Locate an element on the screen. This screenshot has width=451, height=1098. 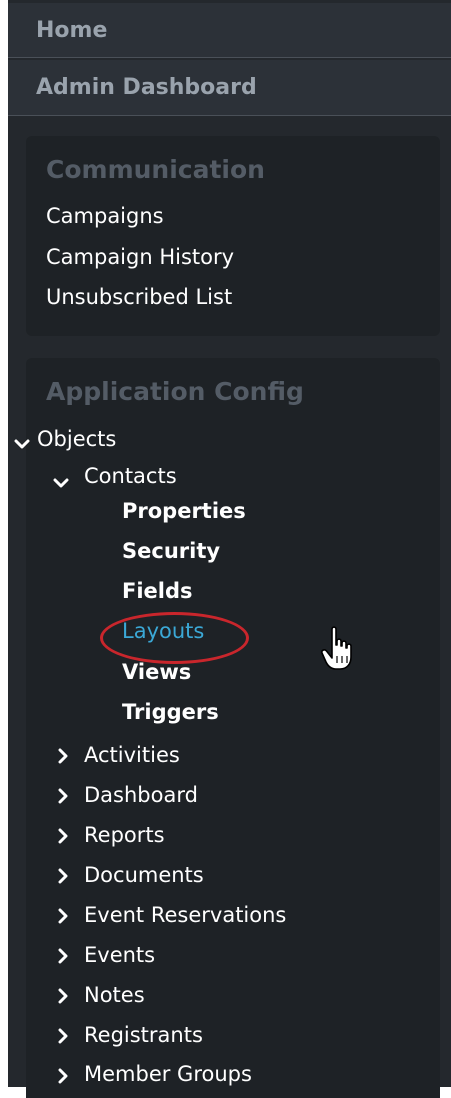
tree-reports: Reports is located at coordinates (124, 835).